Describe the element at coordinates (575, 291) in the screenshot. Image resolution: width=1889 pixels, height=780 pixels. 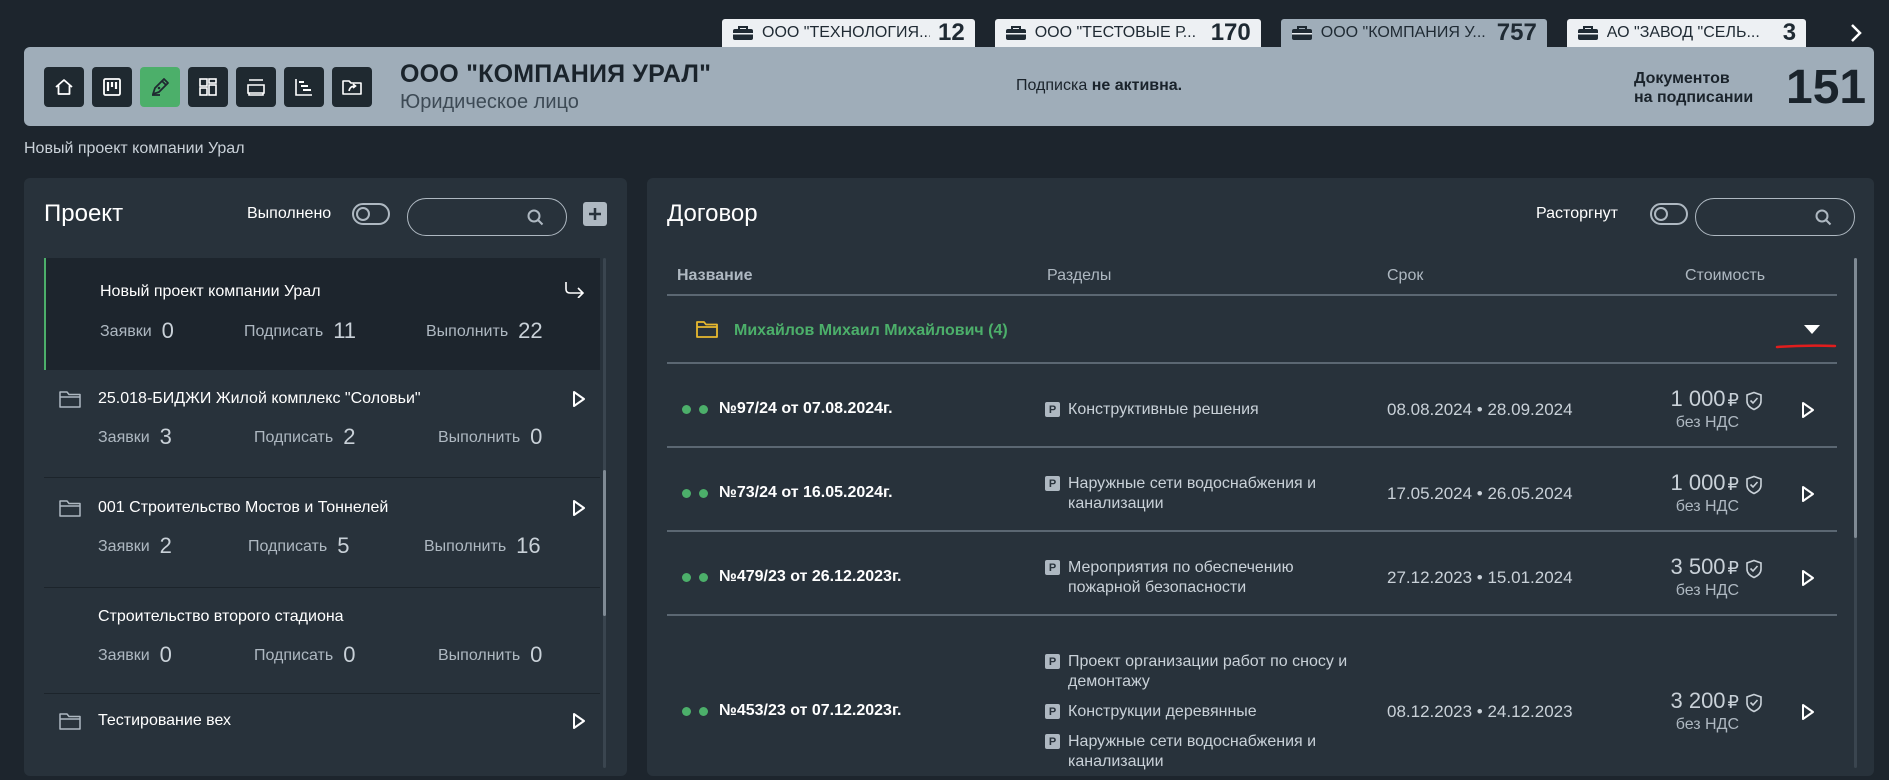
I see `go-to-project-button` at that location.